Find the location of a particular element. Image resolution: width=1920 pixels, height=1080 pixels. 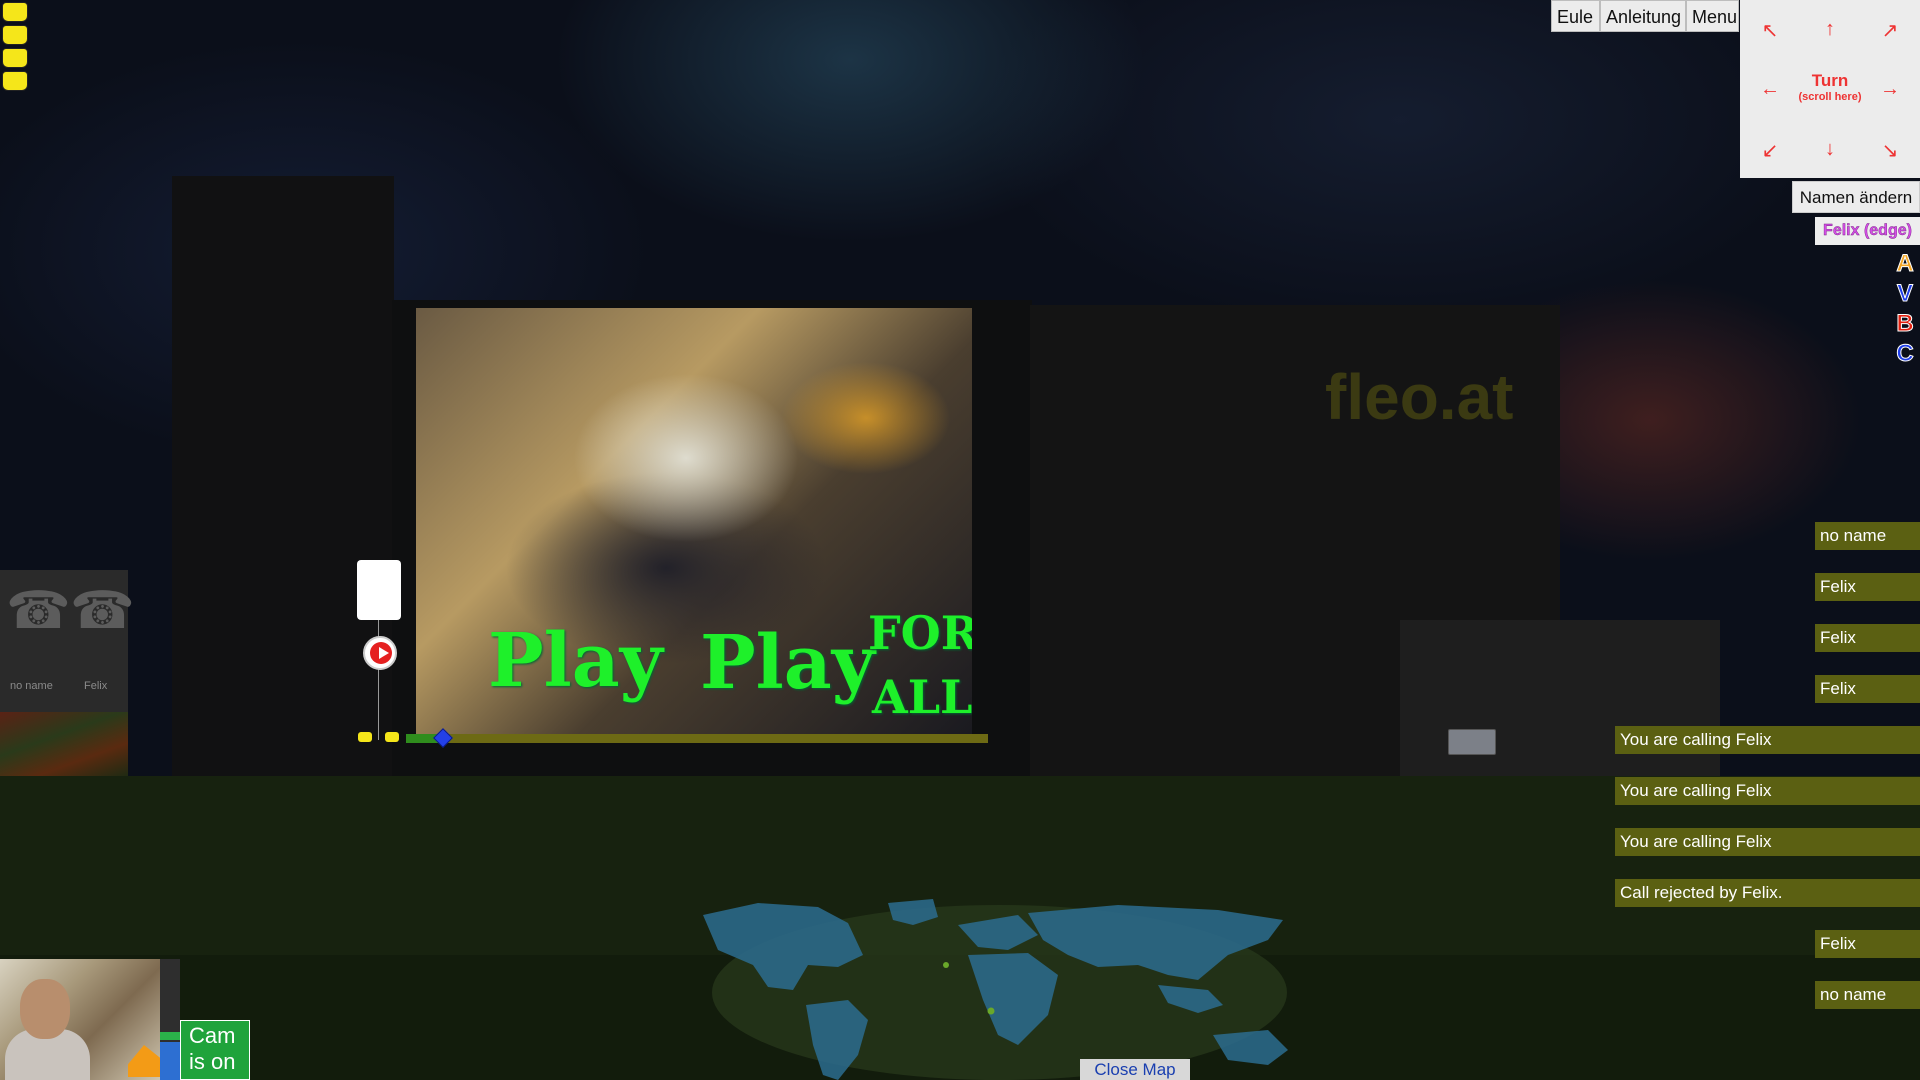

direction-pad: ↖ ↑ ↗ ← Turn (scroll here) → ↙ ↓ ↘ is located at coordinates (1830, 89).